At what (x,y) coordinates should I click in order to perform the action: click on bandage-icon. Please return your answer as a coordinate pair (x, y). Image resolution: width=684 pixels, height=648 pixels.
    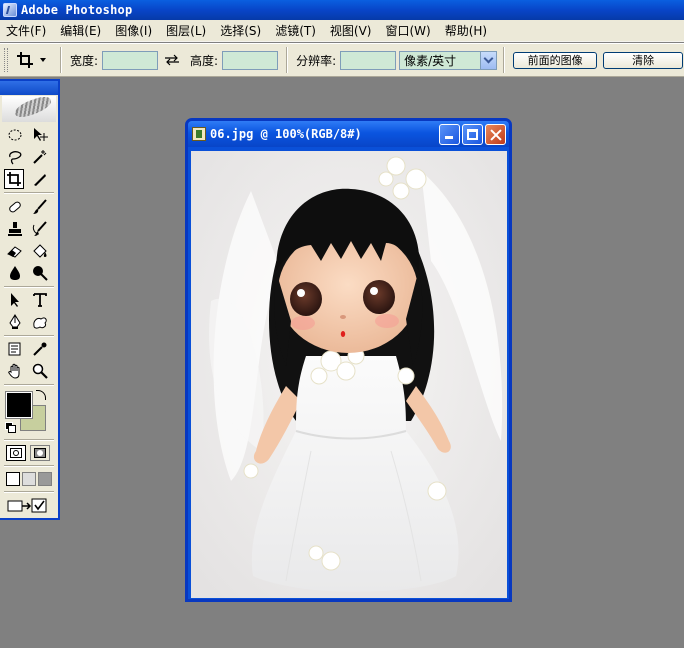
    Looking at the image, I should click on (15, 207).